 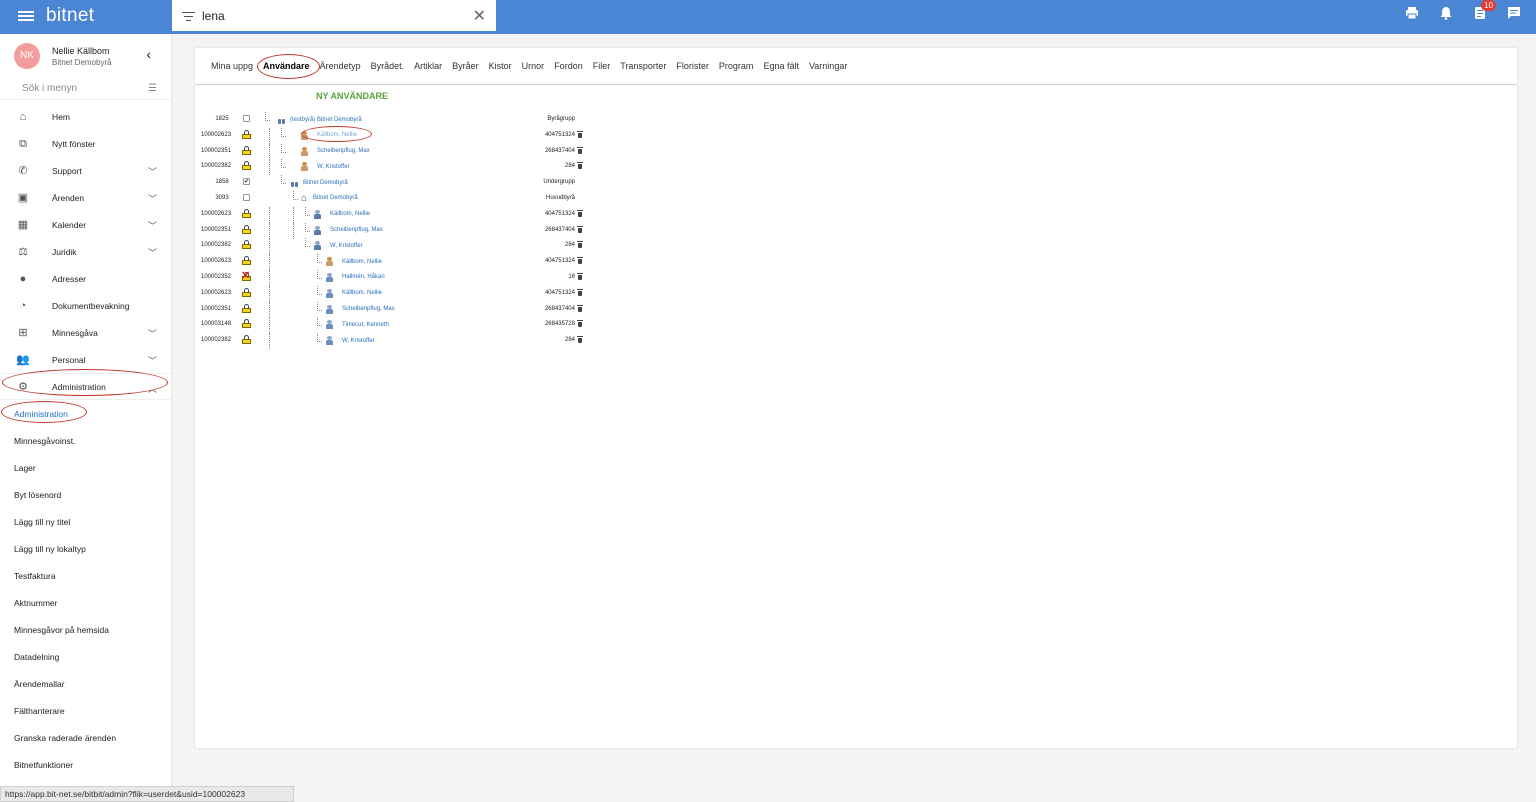 What do you see at coordinates (85, 305) in the screenshot?
I see `sidebar-item-dokumentbevakning: ◔ Dokumentbevakning` at bounding box center [85, 305].